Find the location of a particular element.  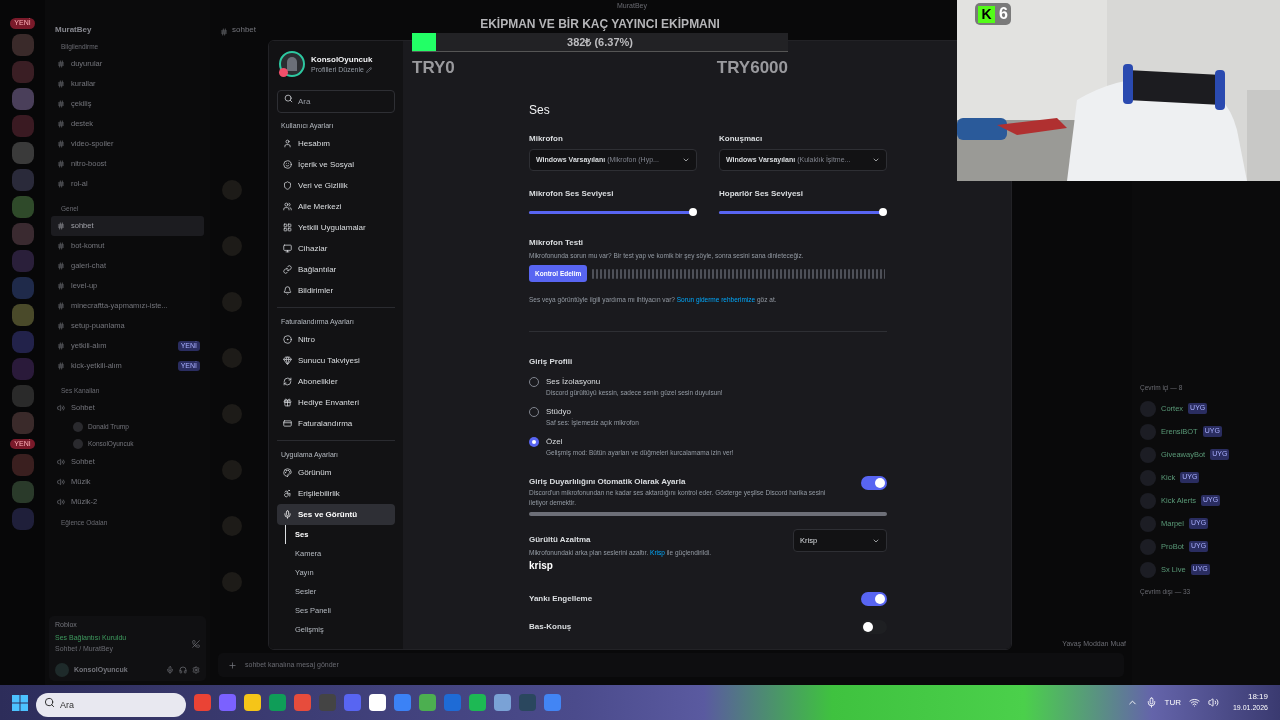

monitor-icon is located at coordinates (287, 248).